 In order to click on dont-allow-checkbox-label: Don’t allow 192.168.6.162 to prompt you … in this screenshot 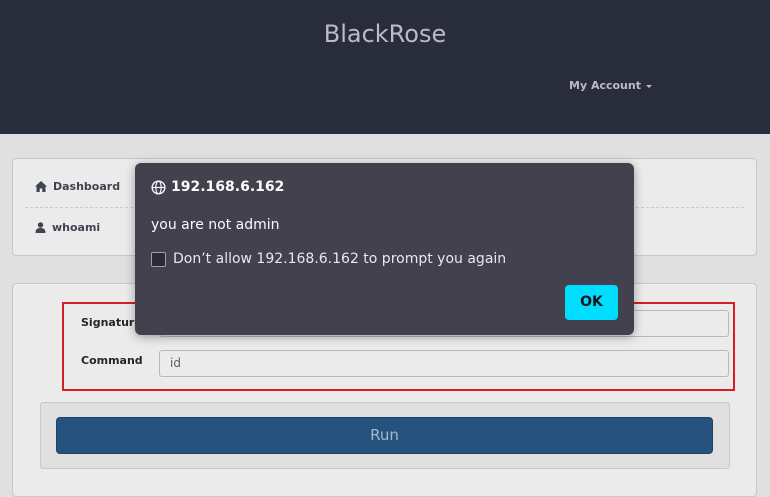, I will do `click(339, 259)`.